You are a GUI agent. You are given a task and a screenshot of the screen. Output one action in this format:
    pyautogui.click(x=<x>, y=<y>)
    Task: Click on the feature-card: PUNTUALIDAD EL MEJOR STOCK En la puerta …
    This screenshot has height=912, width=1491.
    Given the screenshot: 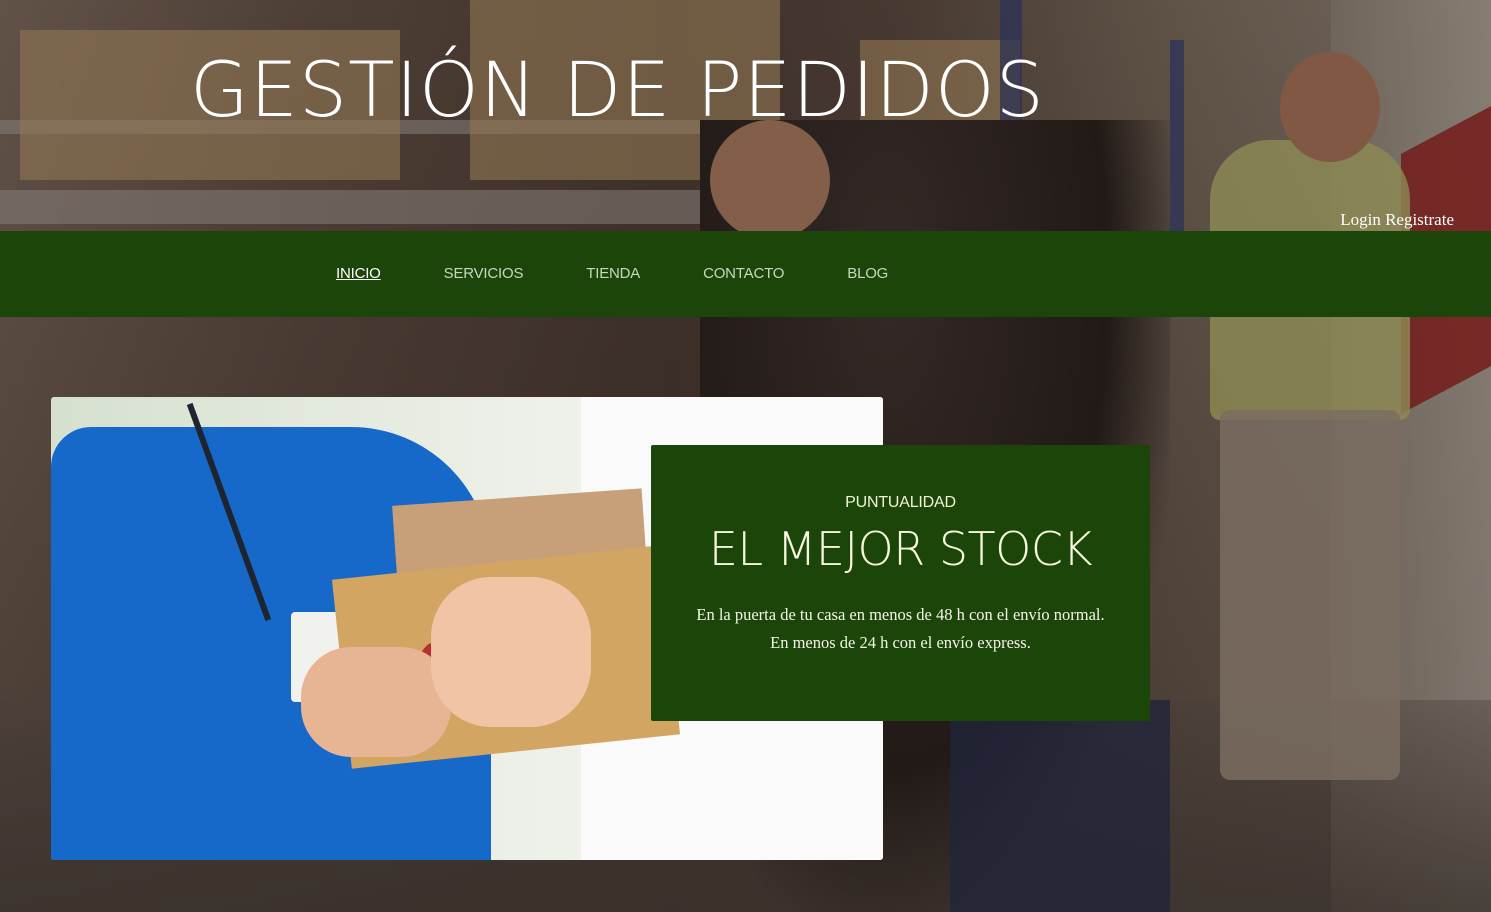 What is the action you would take?
    pyautogui.click(x=900, y=583)
    